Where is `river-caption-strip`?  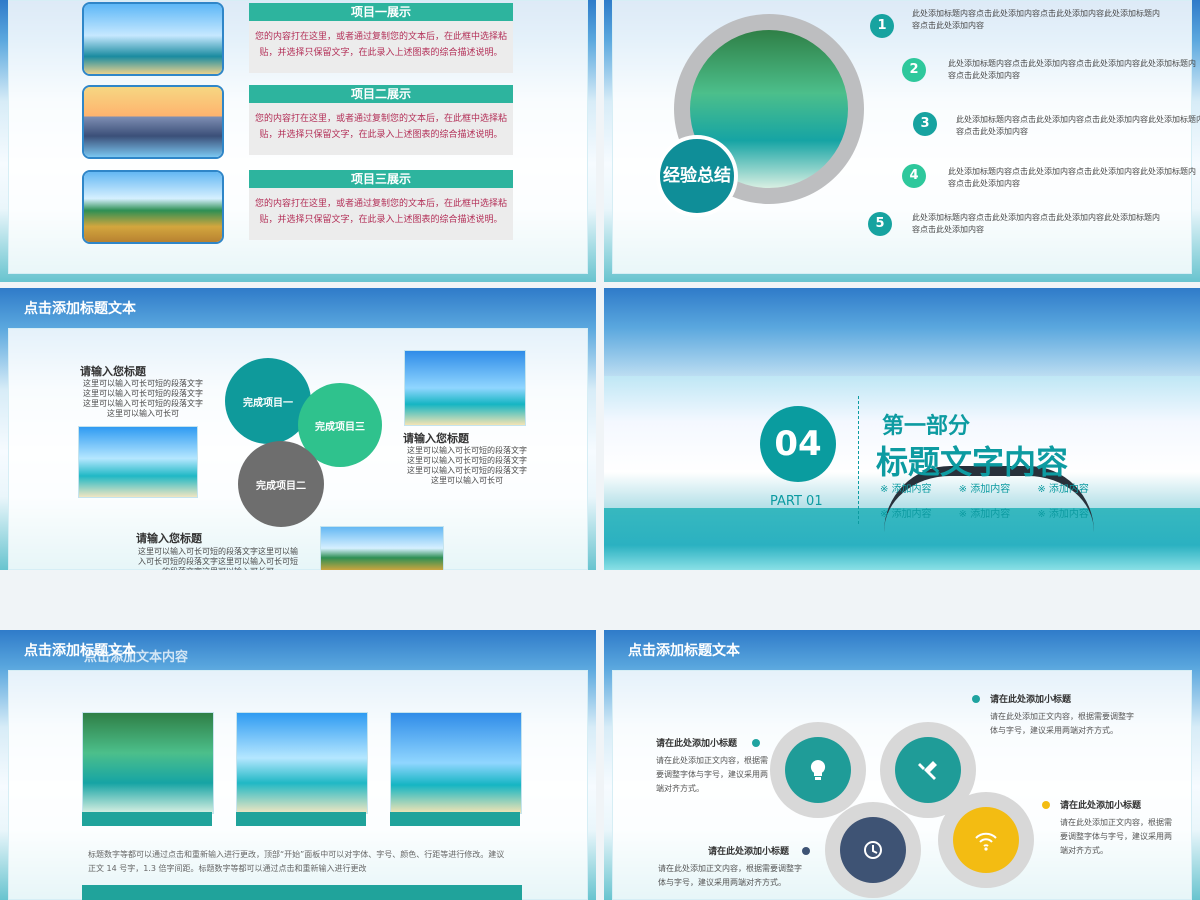 river-caption-strip is located at coordinates (147, 819).